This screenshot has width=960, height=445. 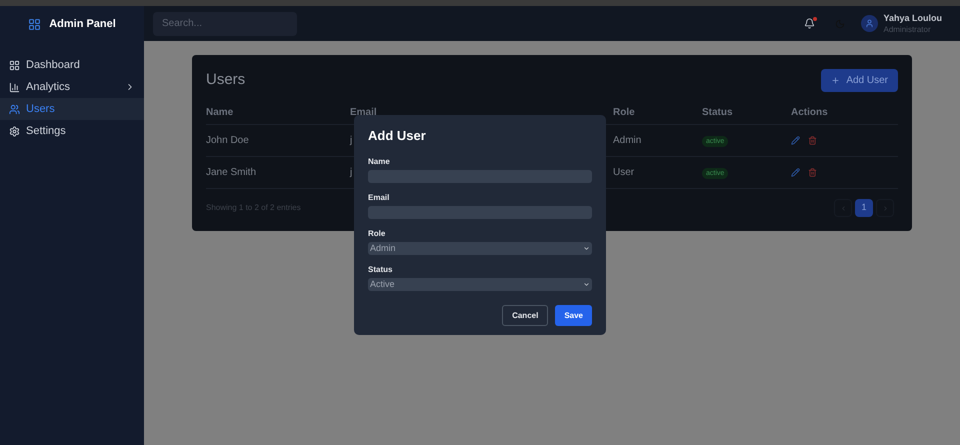 I want to click on user-name: Yahya Loulou, so click(x=912, y=18).